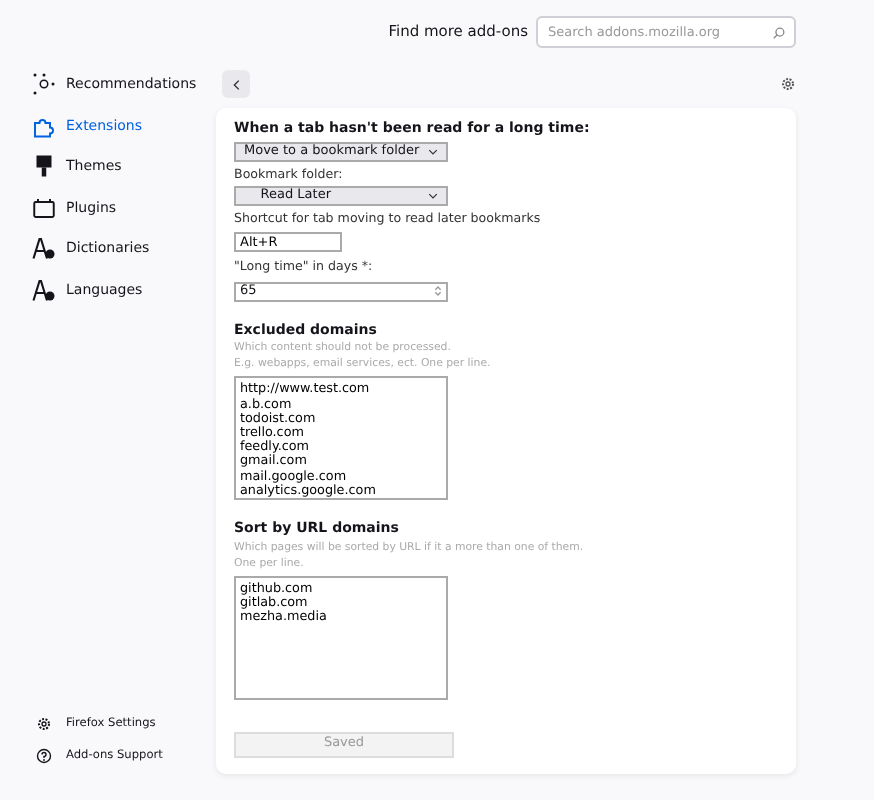  I want to click on plugin-icon, so click(44, 207).